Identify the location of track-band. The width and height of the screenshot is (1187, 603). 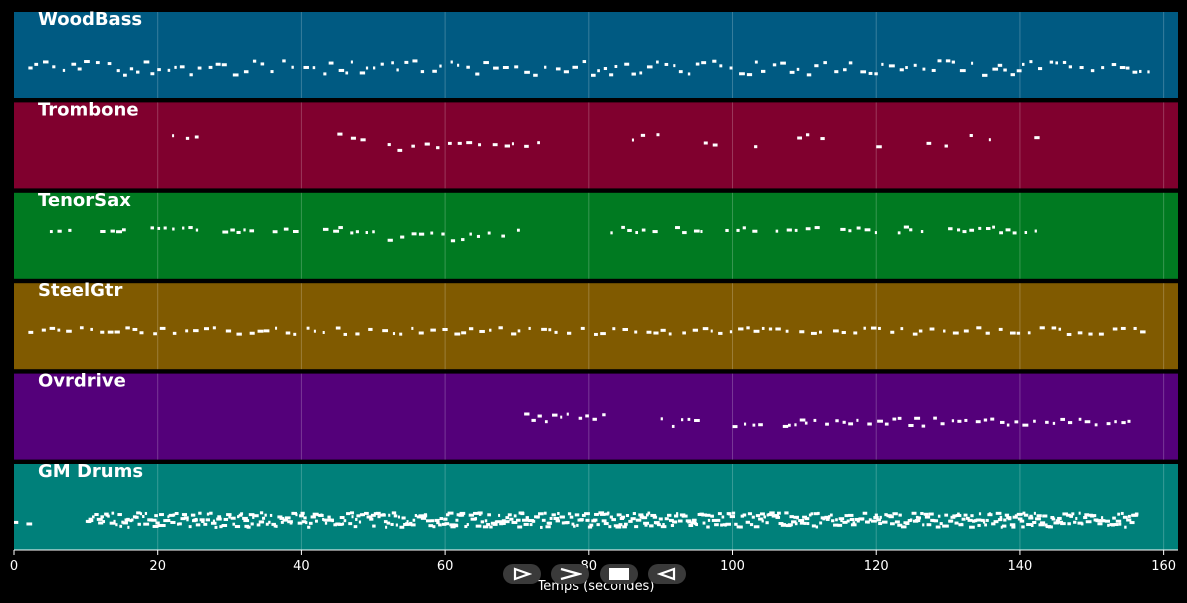
(596, 326).